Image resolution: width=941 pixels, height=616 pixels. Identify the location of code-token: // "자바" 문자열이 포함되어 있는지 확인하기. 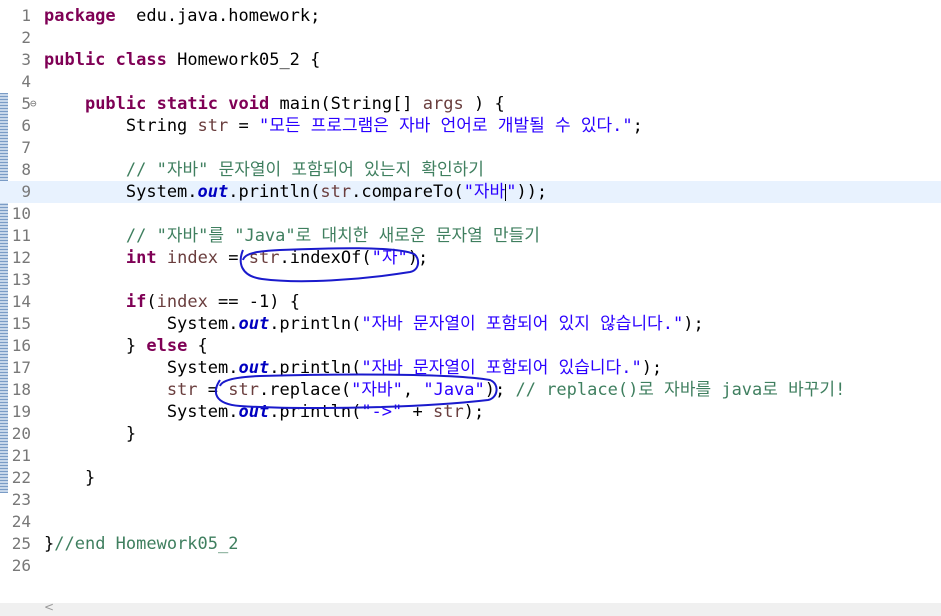
(304, 170).